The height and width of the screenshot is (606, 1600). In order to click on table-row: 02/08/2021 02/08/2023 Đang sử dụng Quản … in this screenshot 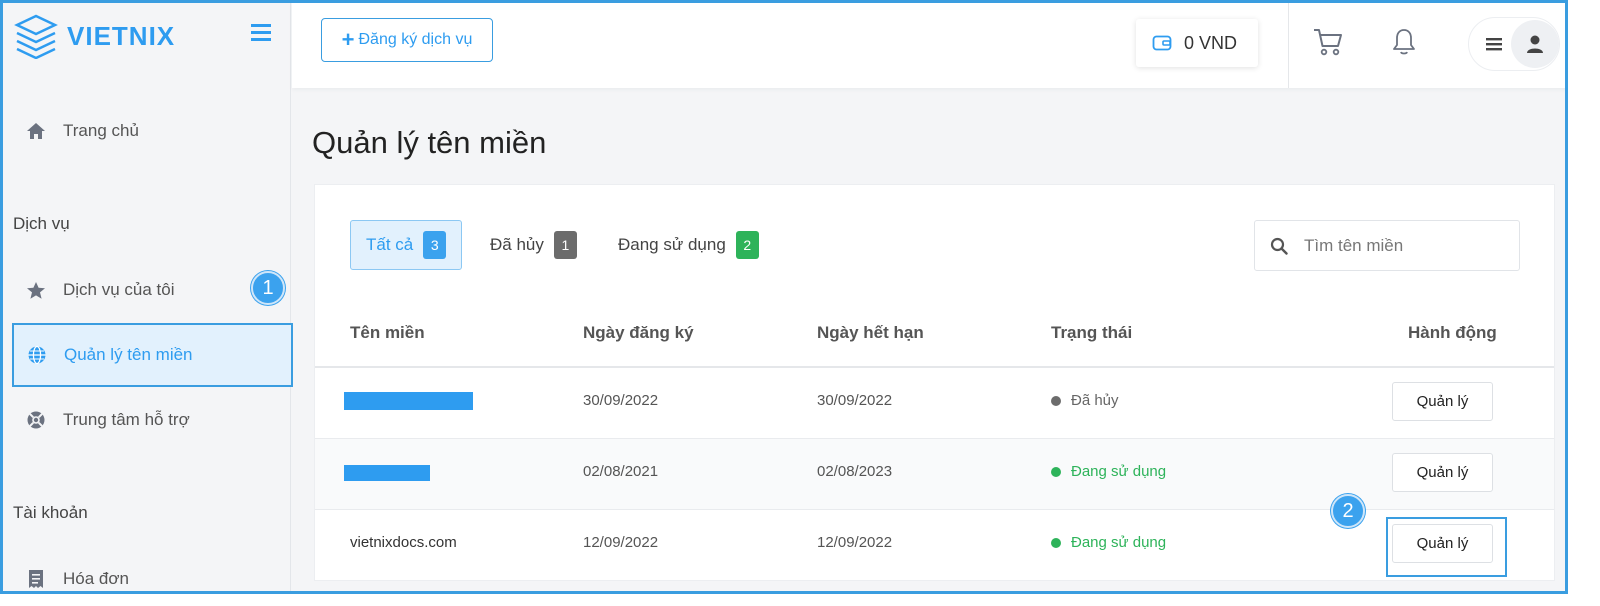, I will do `click(934, 473)`.